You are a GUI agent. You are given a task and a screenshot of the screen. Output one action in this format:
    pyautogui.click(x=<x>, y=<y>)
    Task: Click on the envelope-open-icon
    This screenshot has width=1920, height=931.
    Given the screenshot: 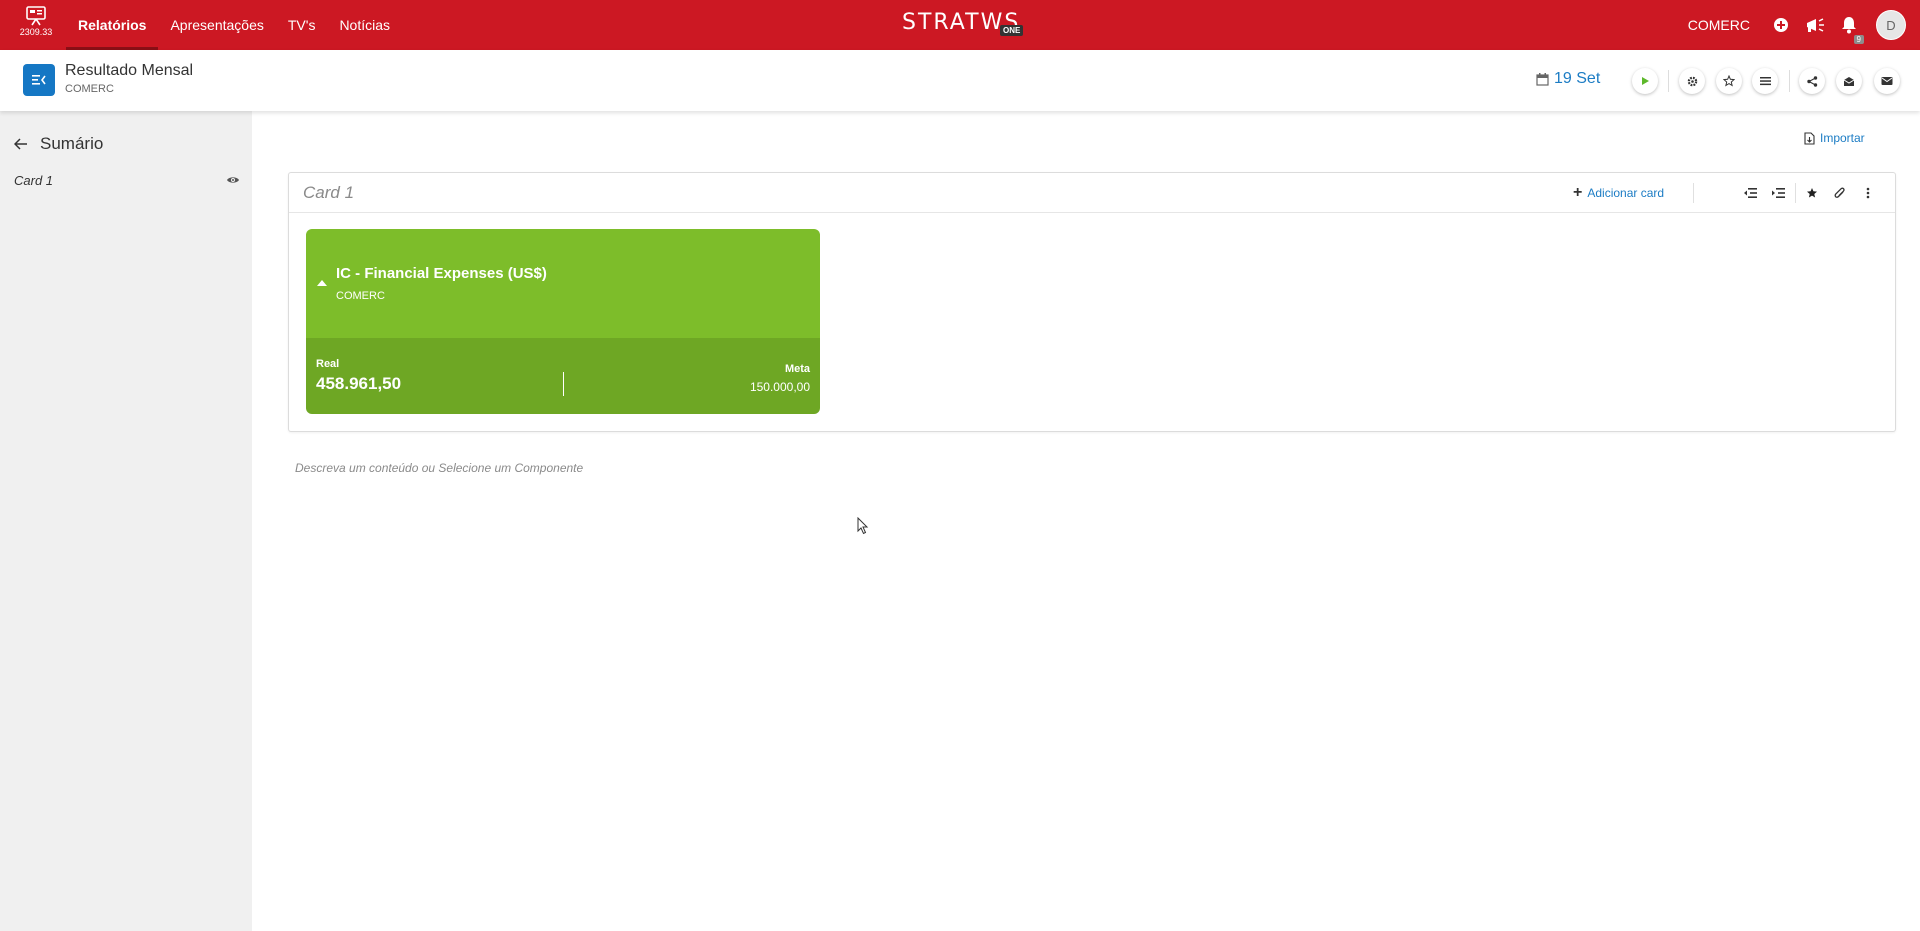 What is the action you would take?
    pyautogui.click(x=1849, y=81)
    